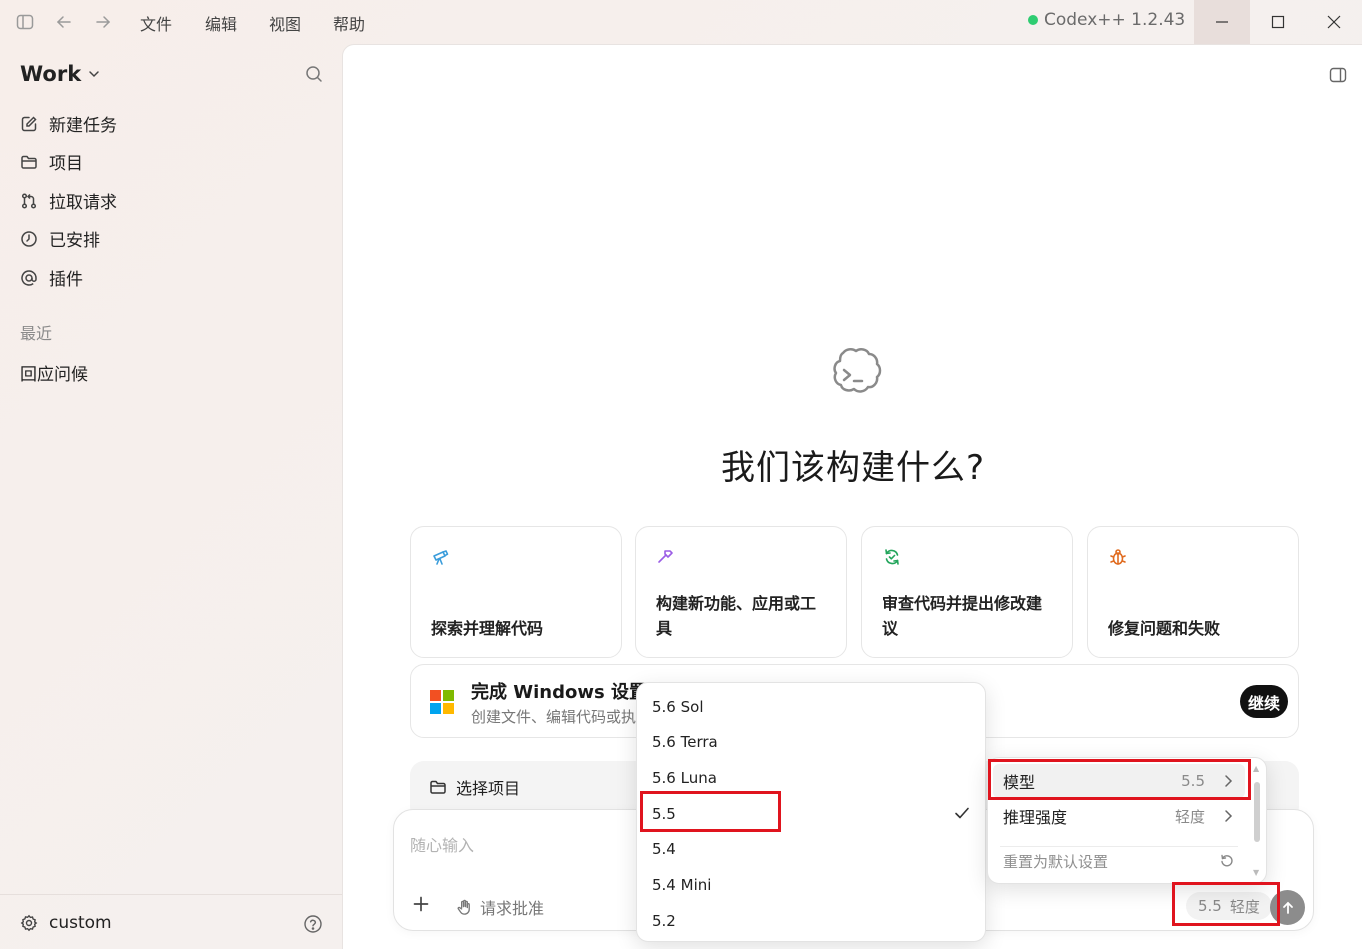  Describe the element at coordinates (853, 468) in the screenshot. I see `page-title: 我们该构建什么?` at that location.